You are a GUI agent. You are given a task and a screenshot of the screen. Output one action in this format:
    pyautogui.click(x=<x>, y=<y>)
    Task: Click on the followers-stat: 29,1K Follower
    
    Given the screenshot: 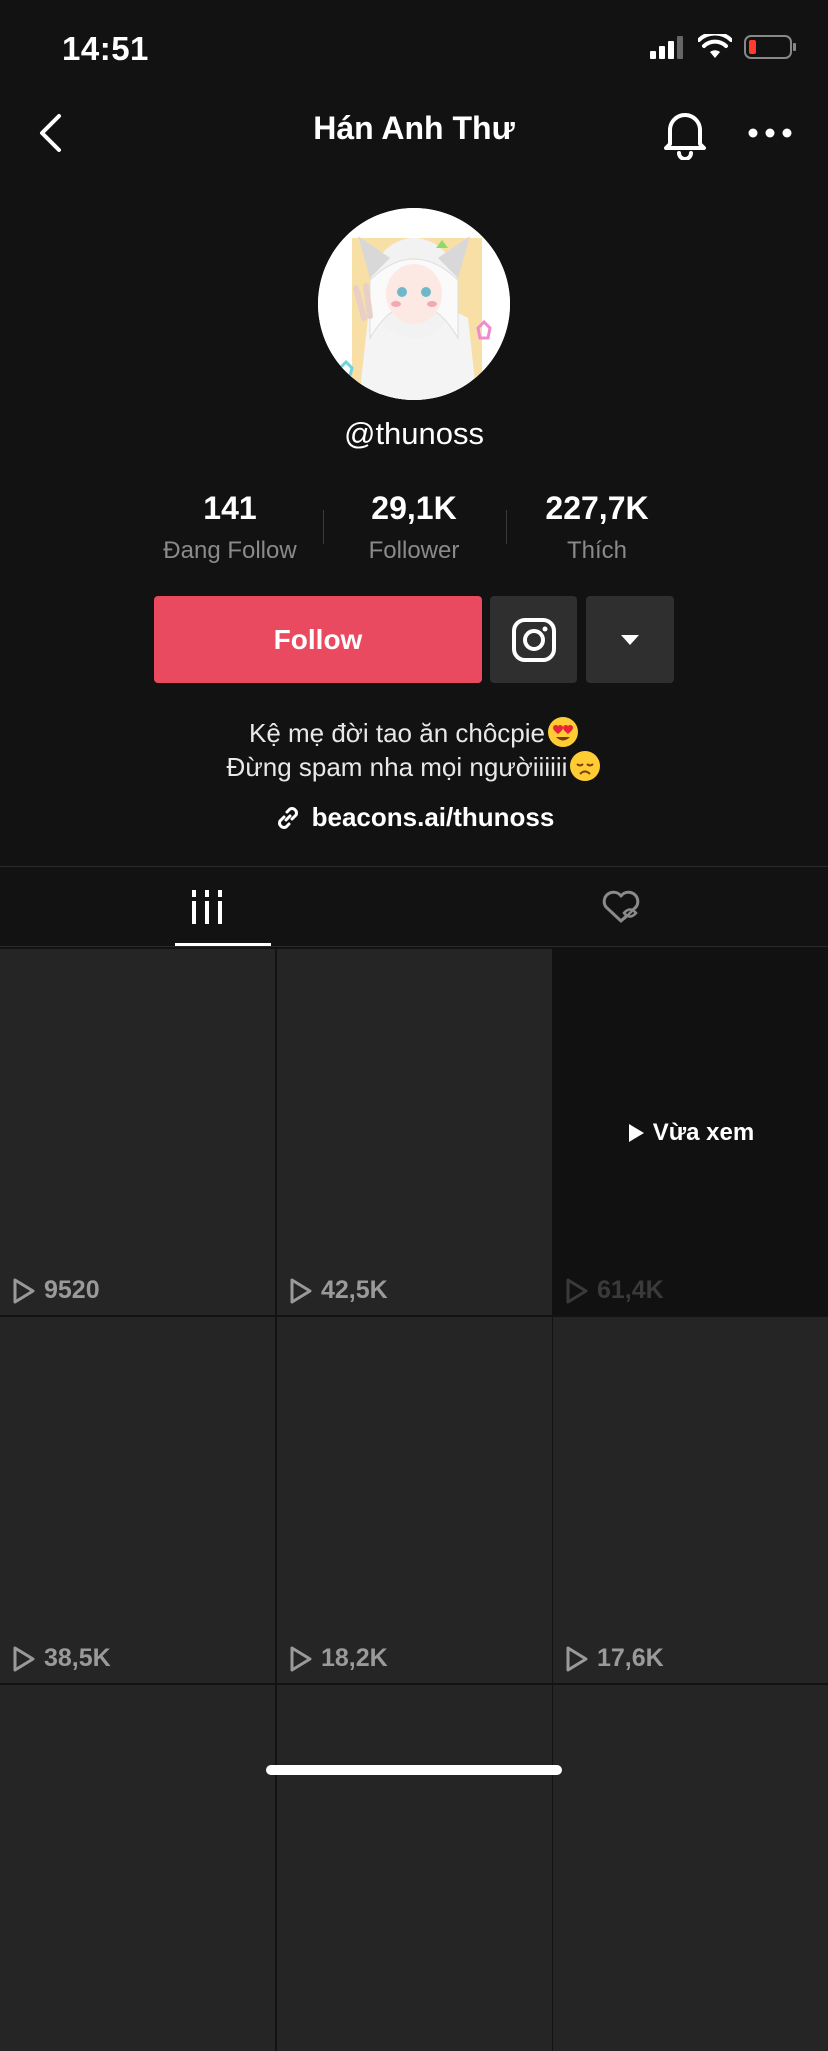 What is the action you would take?
    pyautogui.click(x=414, y=527)
    